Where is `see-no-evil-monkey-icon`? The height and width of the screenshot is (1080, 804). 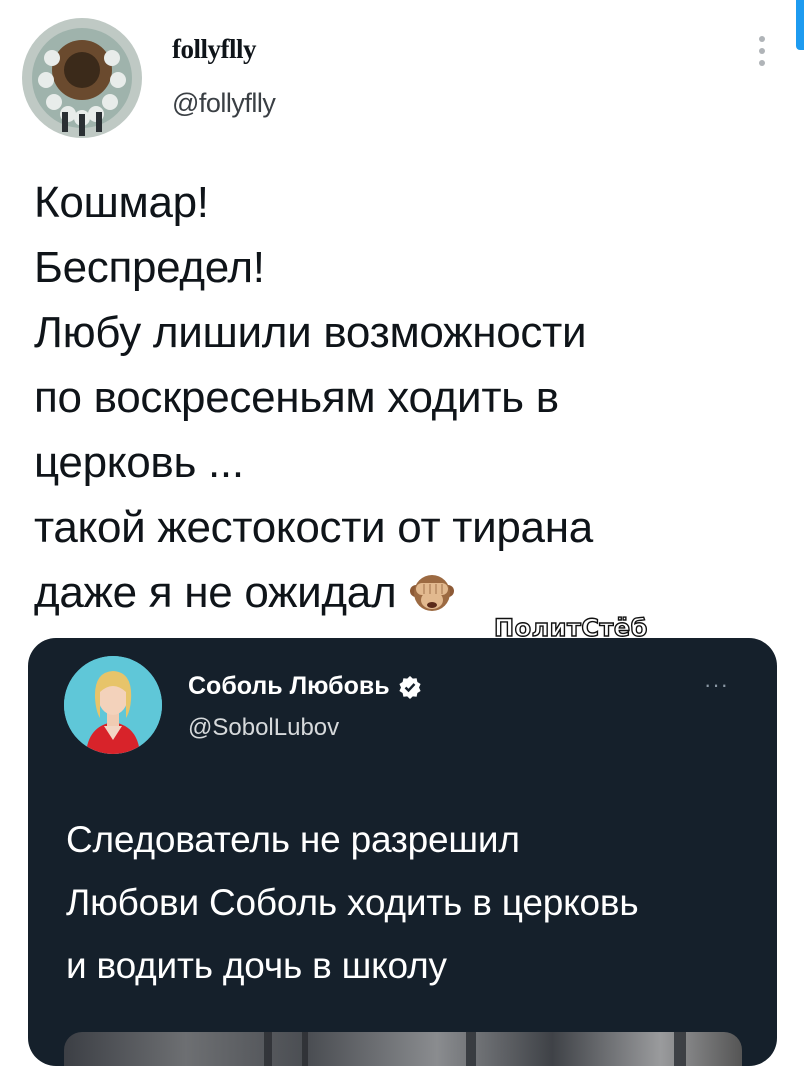 see-no-evil-monkey-icon is located at coordinates (432, 602).